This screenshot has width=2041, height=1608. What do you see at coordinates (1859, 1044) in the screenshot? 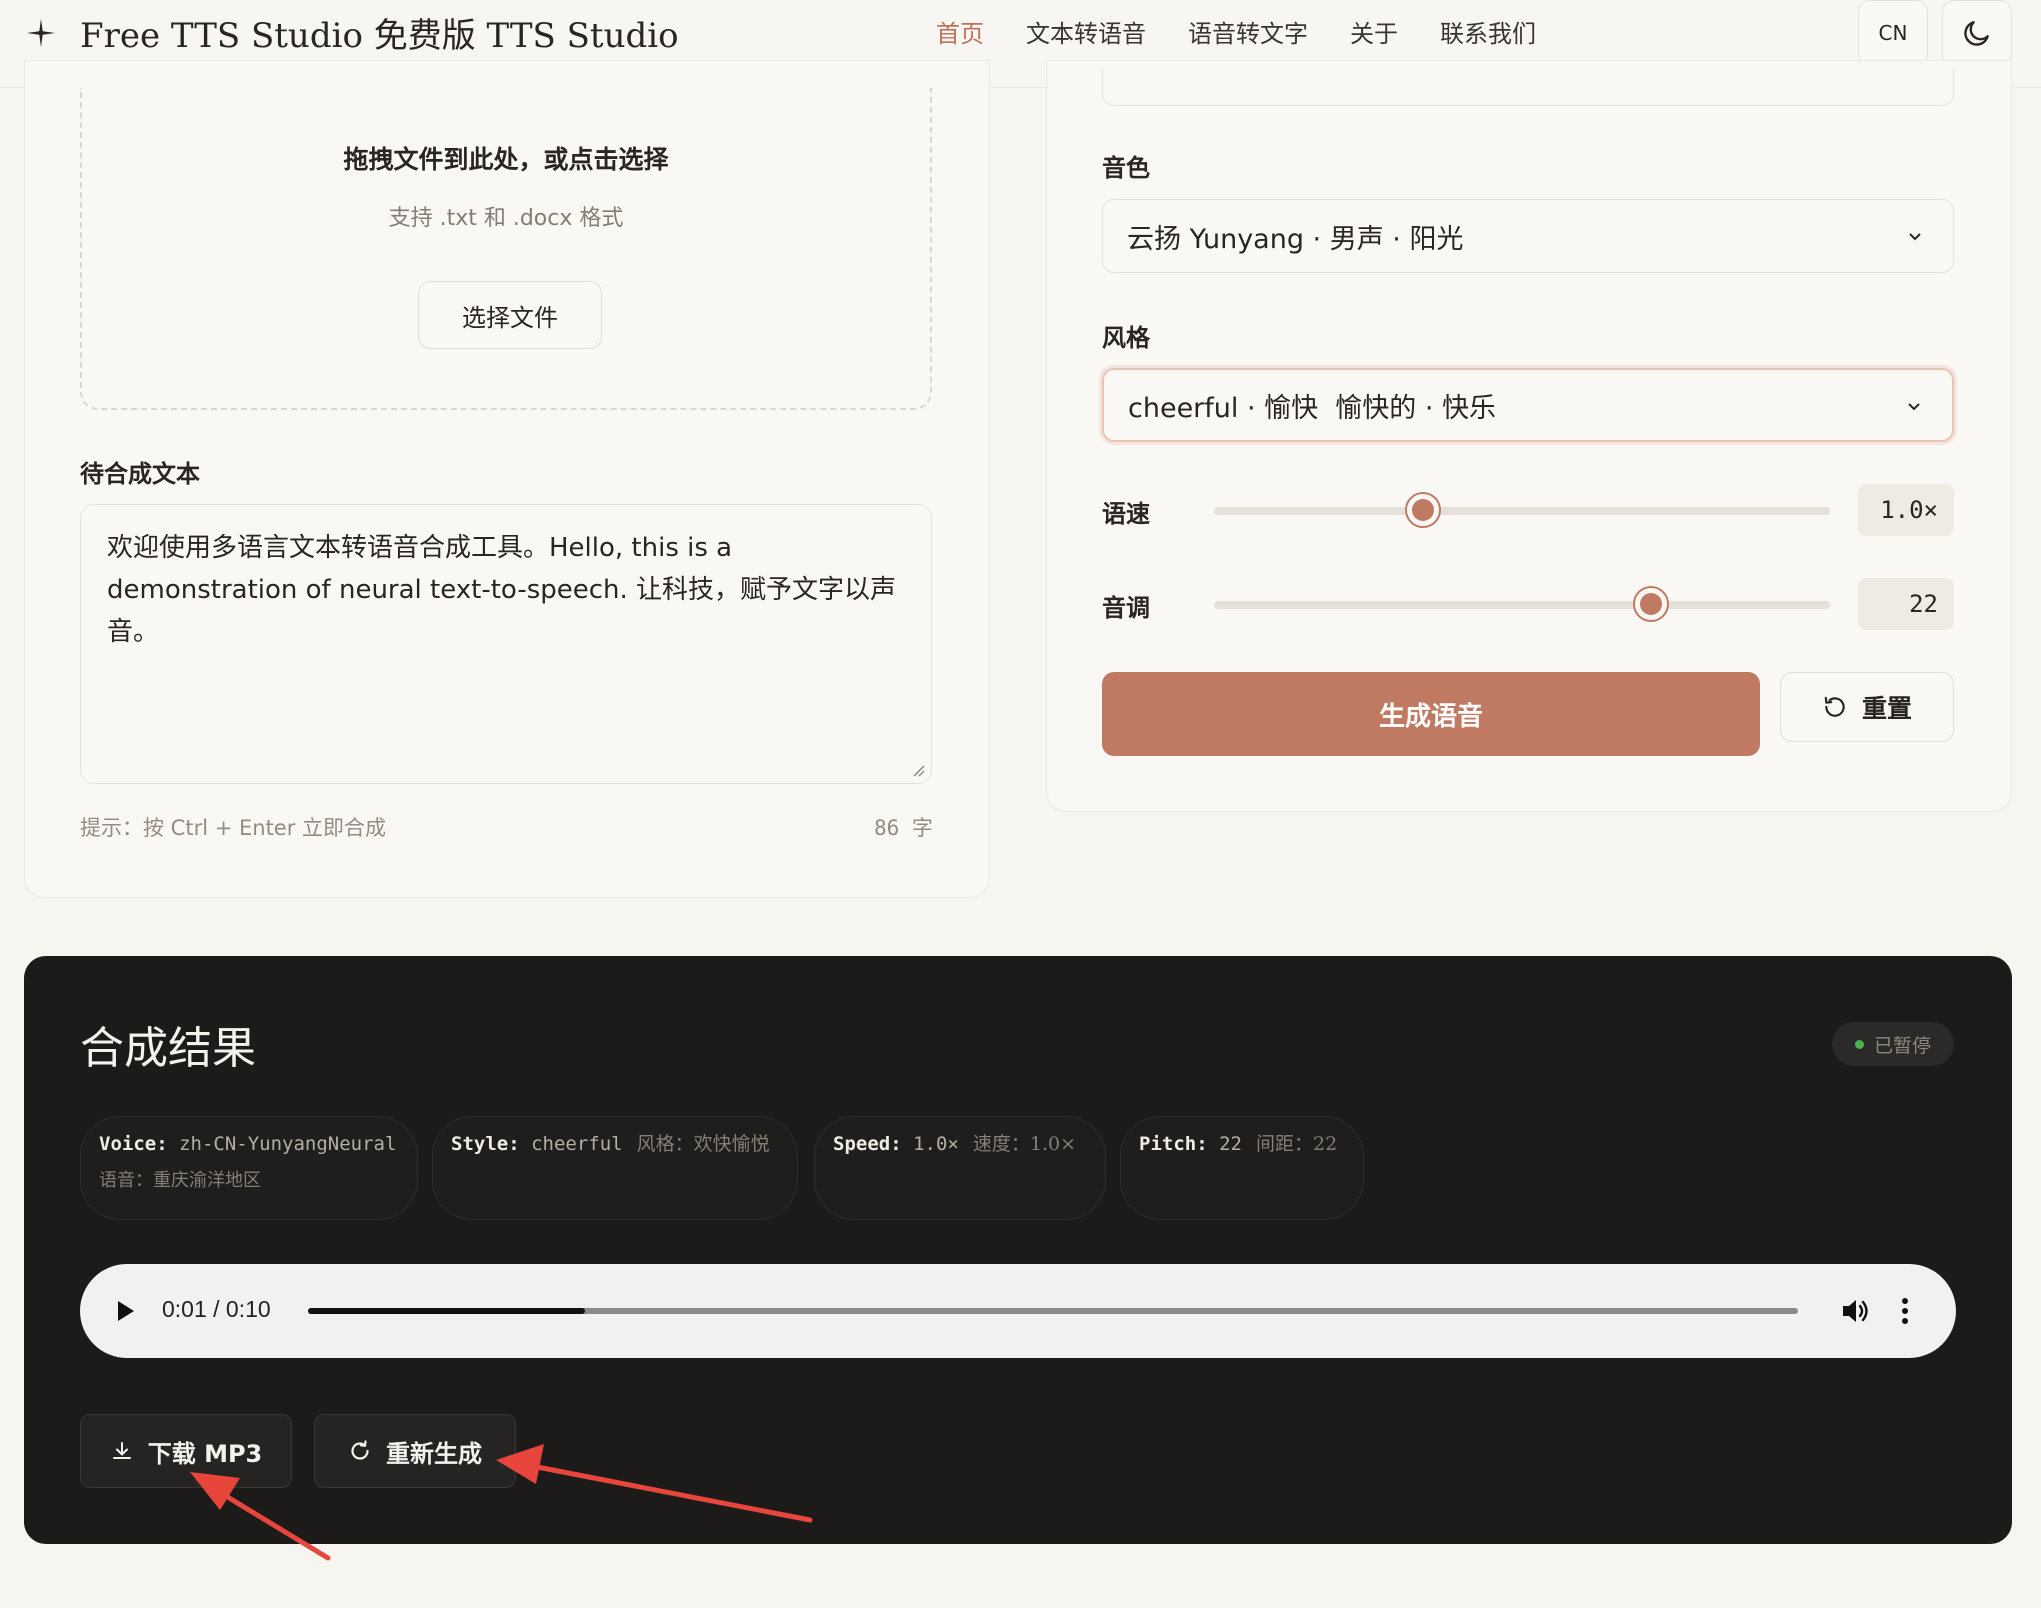
I see `status-dot-icon` at bounding box center [1859, 1044].